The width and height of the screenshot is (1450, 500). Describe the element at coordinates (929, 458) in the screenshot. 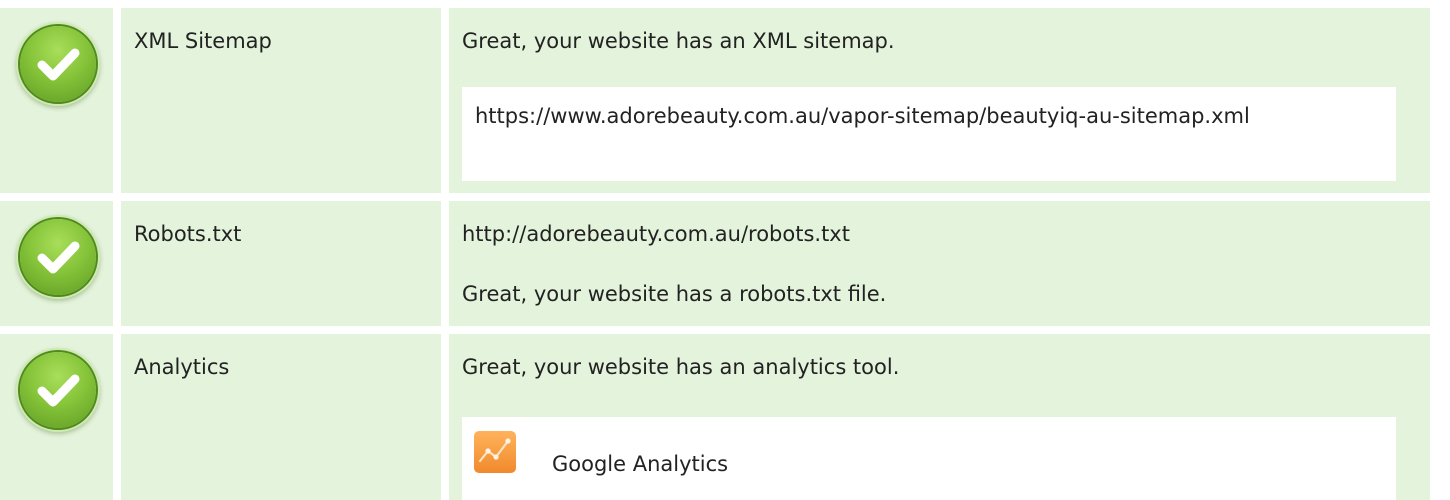

I see `analytics-tool-box: Google Analytics` at that location.